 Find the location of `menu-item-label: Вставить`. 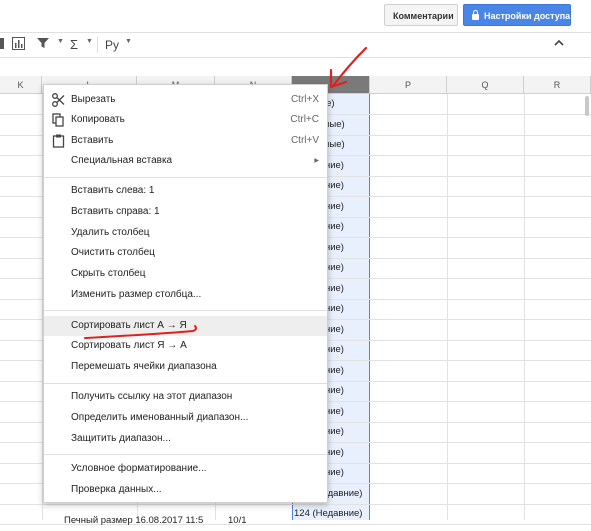

menu-item-label: Вставить is located at coordinates (92, 140).